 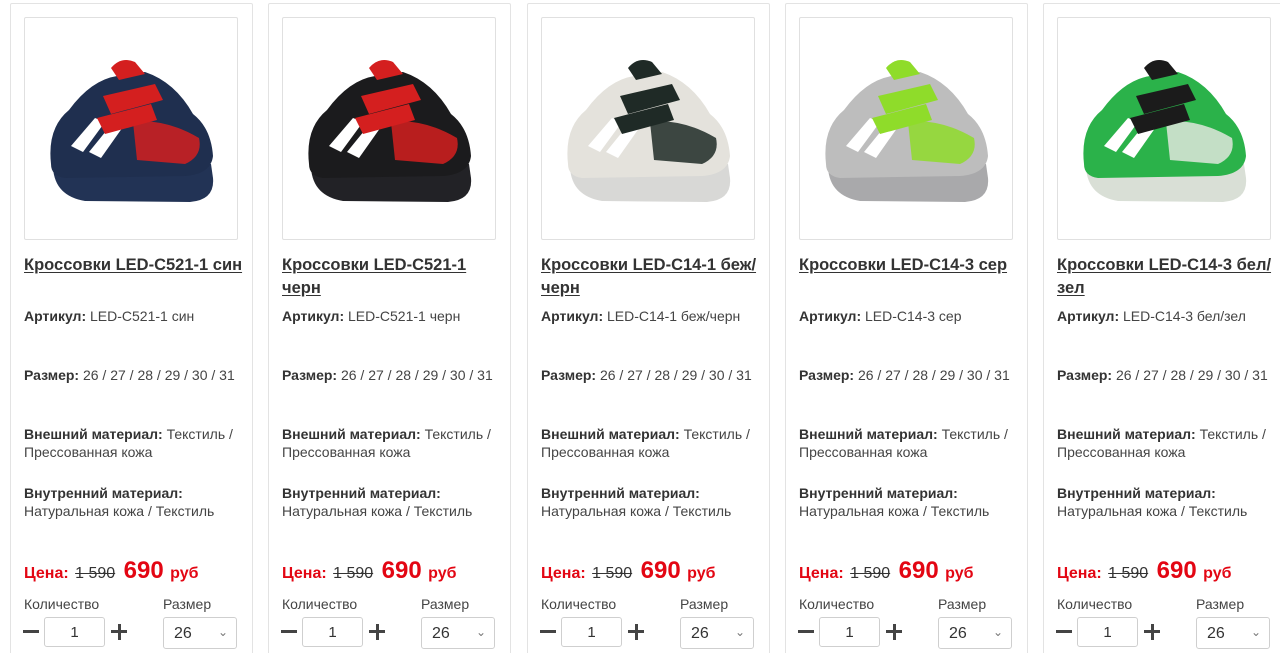 What do you see at coordinates (1165, 131) in the screenshot?
I see `sneaker-white-green-fashion-icon` at bounding box center [1165, 131].